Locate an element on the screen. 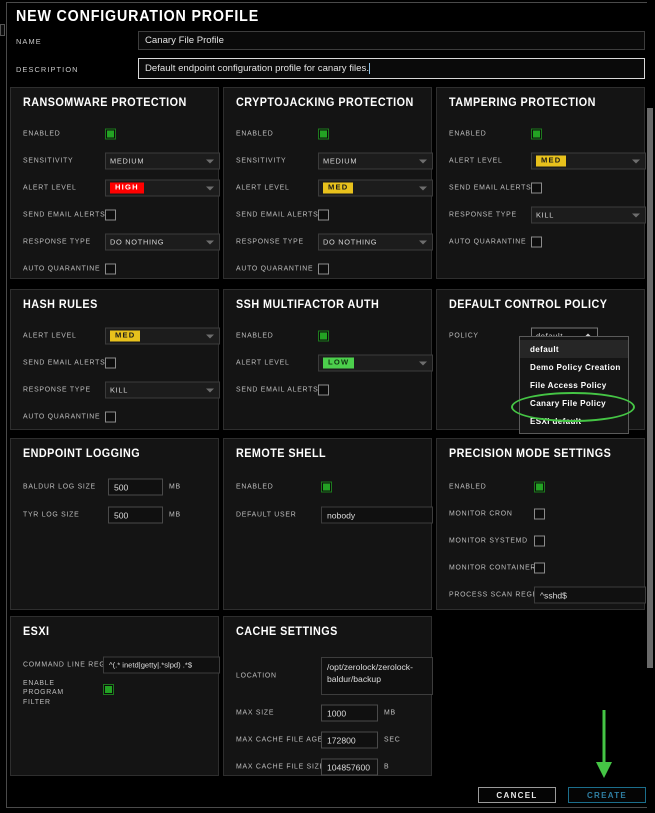 This screenshot has width=655, height=813. checkbox-ransomware-auto-quarantine is located at coordinates (110, 269).